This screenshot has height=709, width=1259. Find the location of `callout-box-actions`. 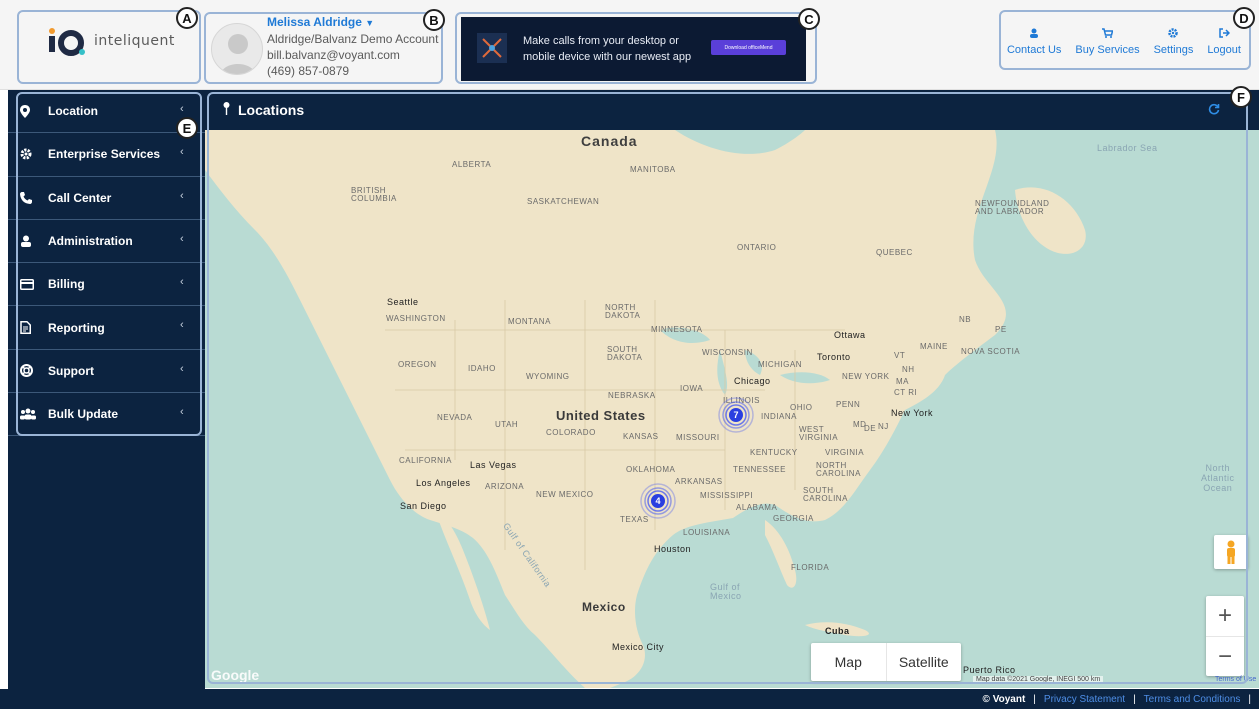

callout-box-actions is located at coordinates (1125, 40).